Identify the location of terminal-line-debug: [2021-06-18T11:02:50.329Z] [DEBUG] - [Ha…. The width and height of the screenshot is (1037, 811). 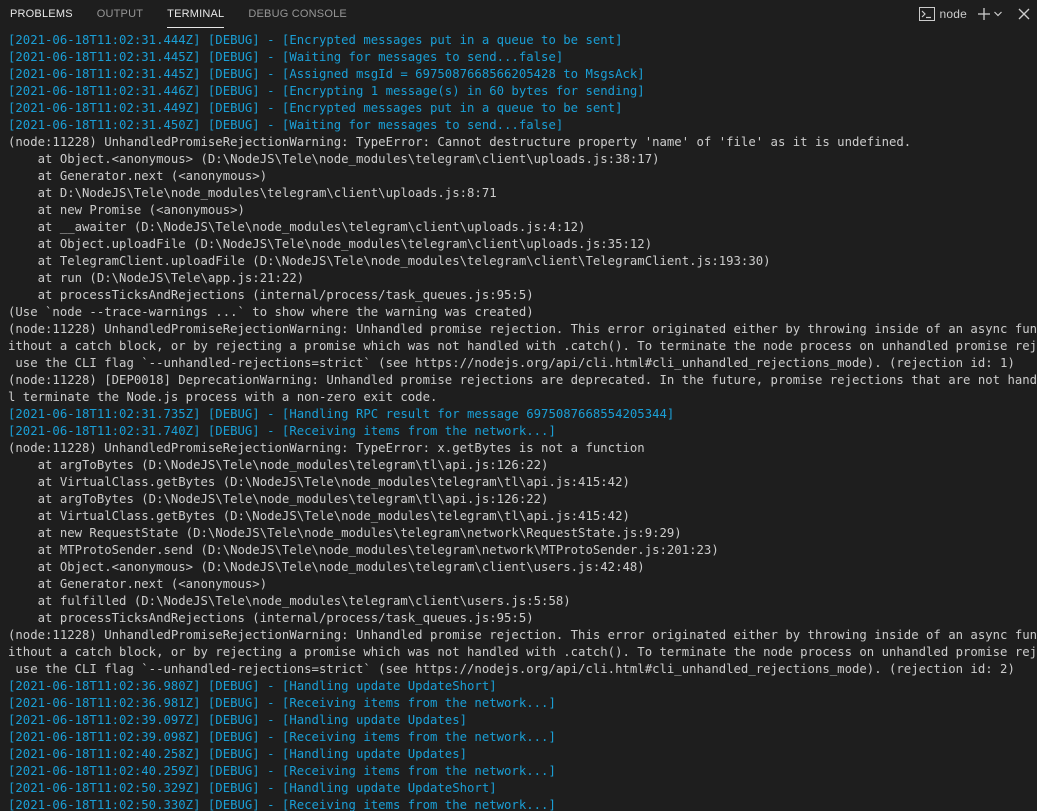
(252, 788).